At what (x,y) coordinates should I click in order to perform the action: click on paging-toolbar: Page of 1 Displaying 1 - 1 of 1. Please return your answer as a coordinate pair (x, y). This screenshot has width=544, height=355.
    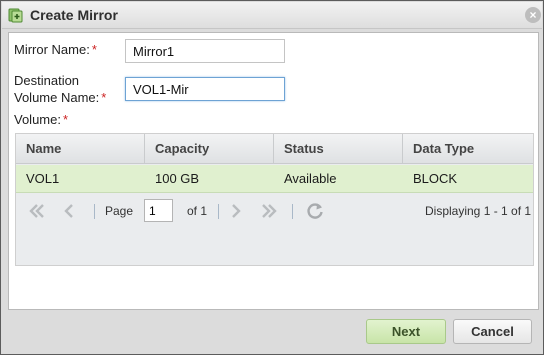
    Looking at the image, I should click on (274, 211).